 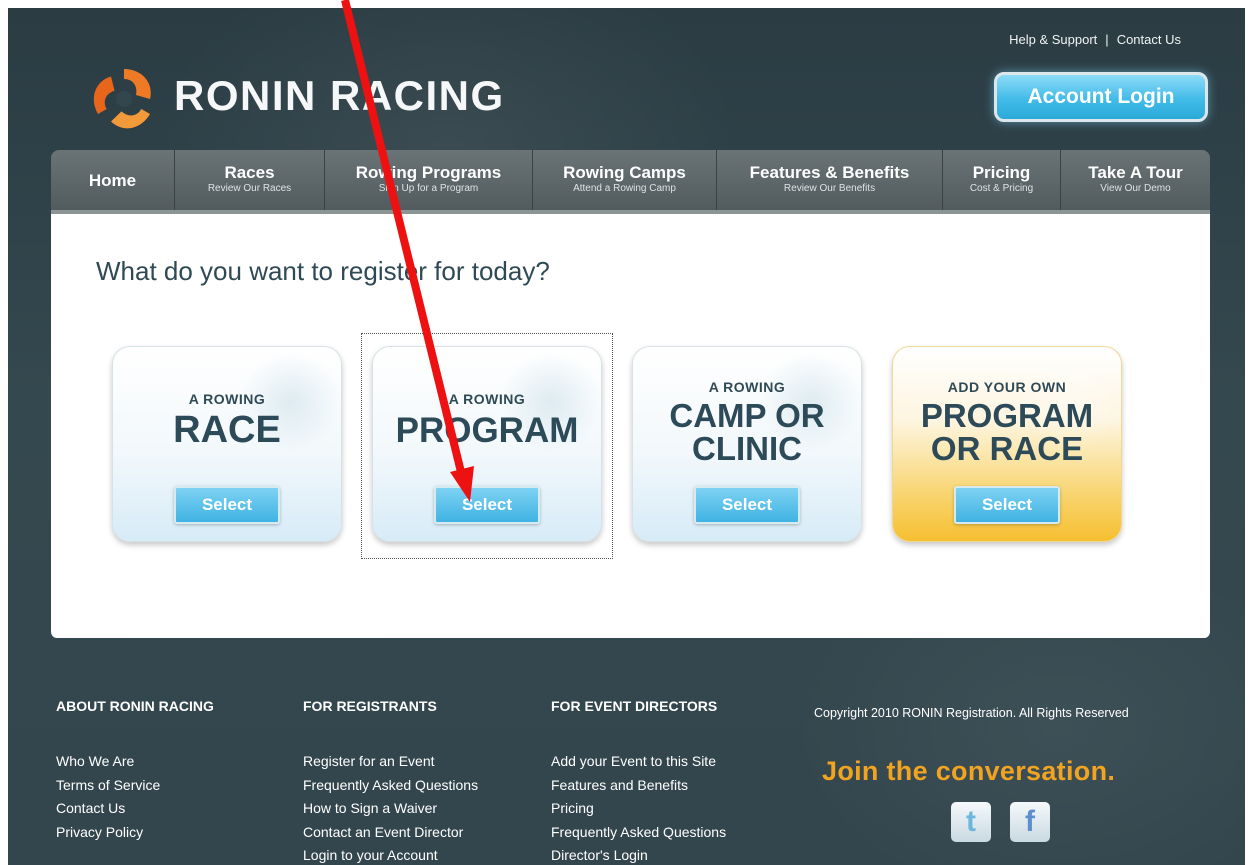 What do you see at coordinates (227, 505) in the screenshot?
I see `select-race-button: Select` at bounding box center [227, 505].